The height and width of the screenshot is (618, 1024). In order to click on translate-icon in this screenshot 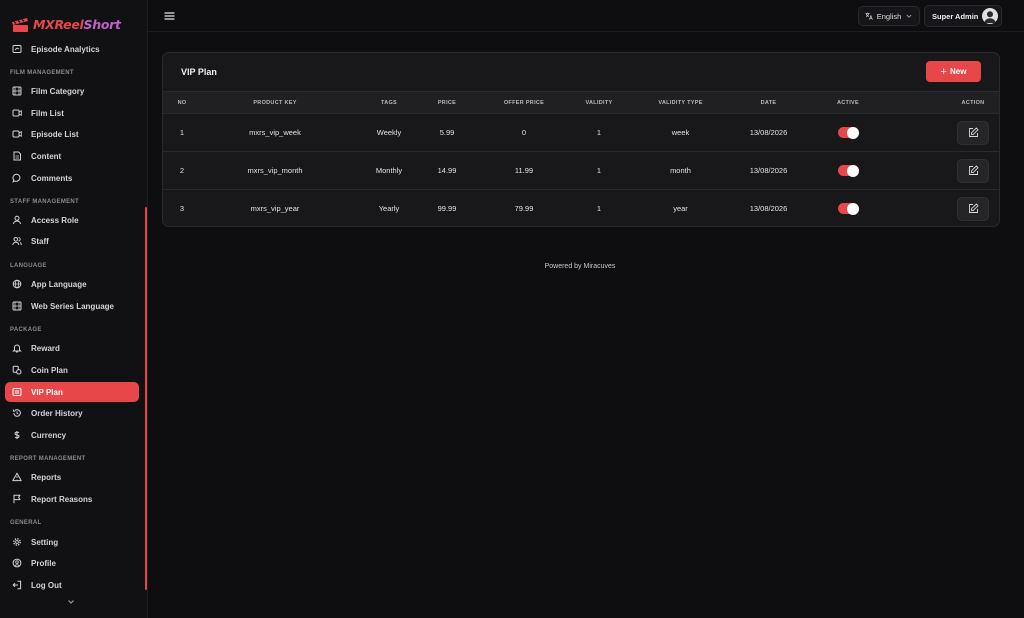, I will do `click(869, 16)`.